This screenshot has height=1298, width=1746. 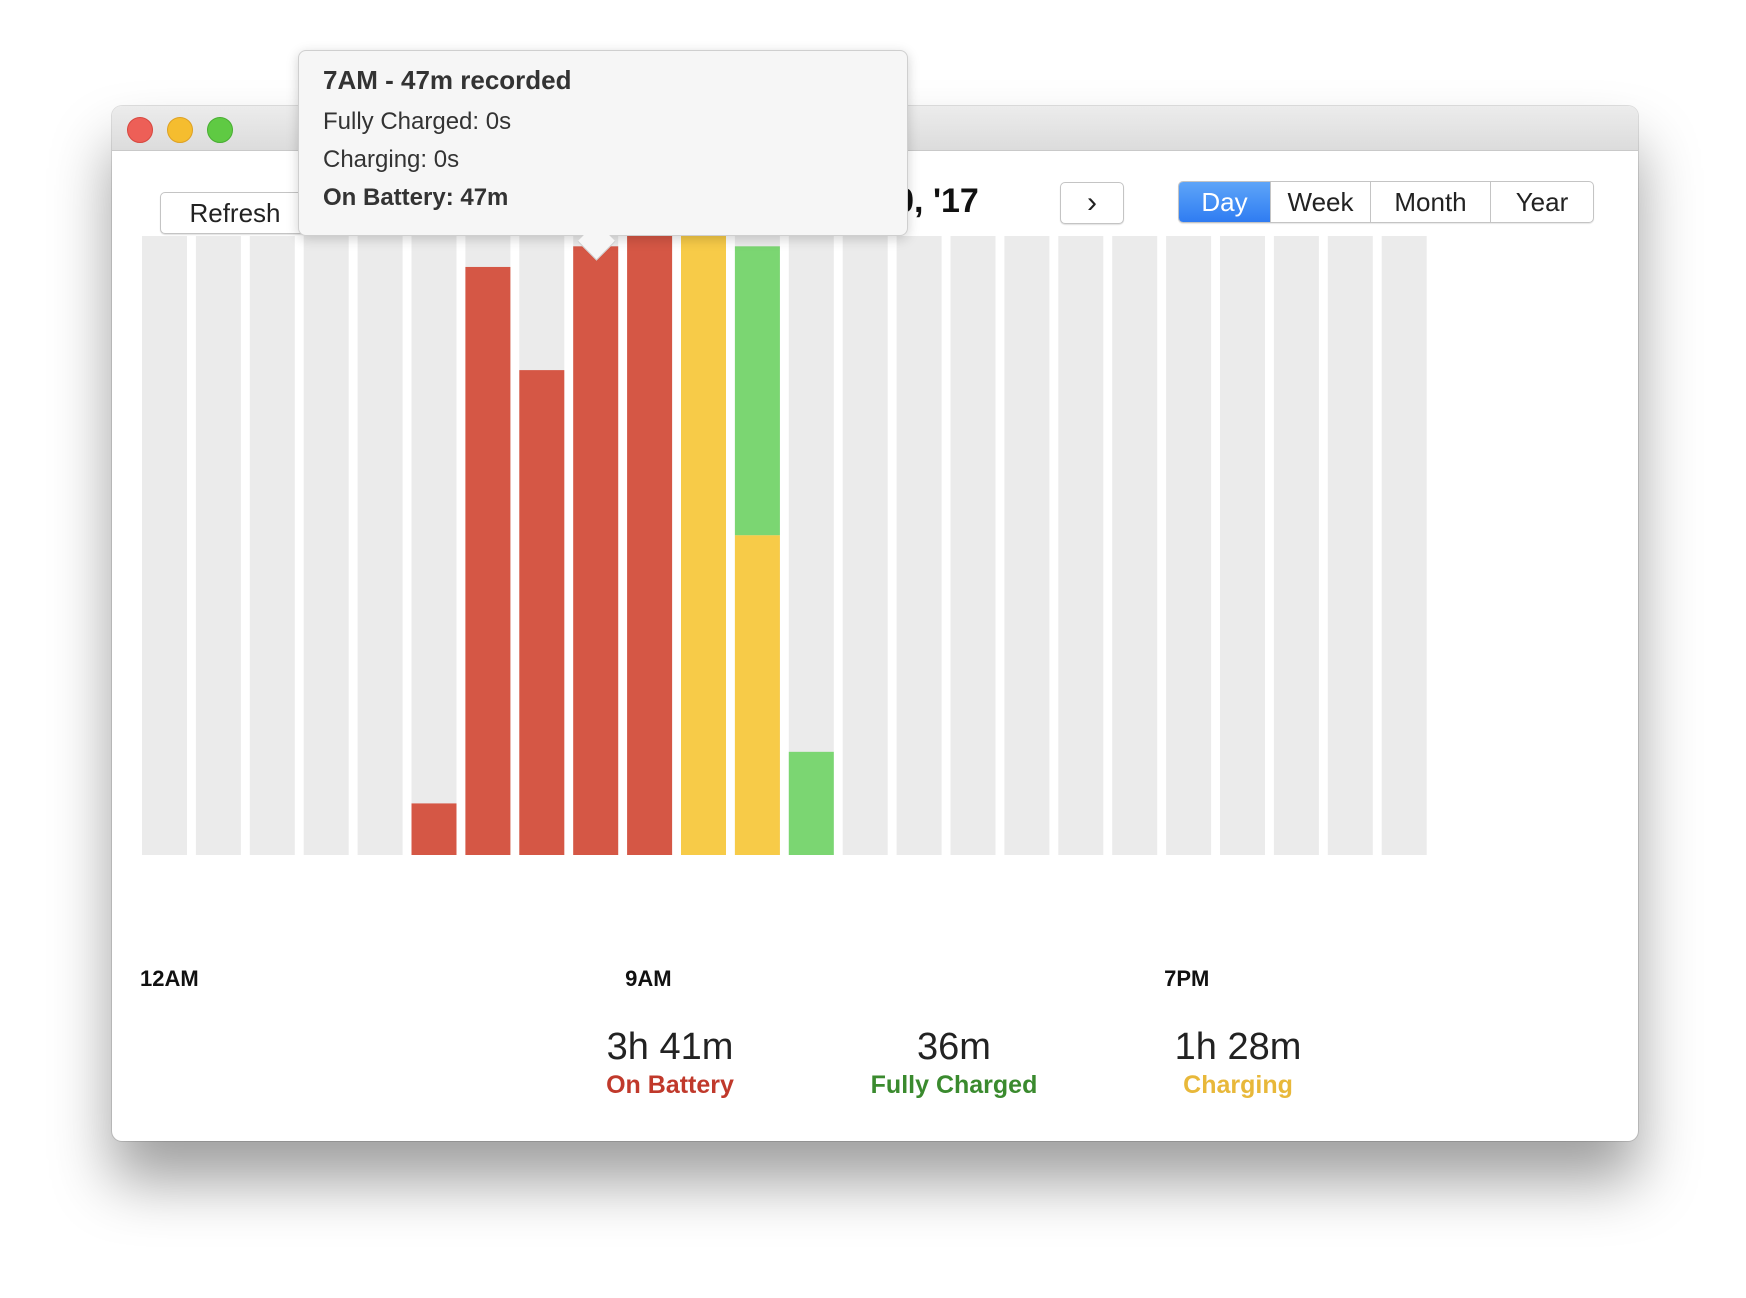 I want to click on bar-background-1PM, so click(x=865, y=545).